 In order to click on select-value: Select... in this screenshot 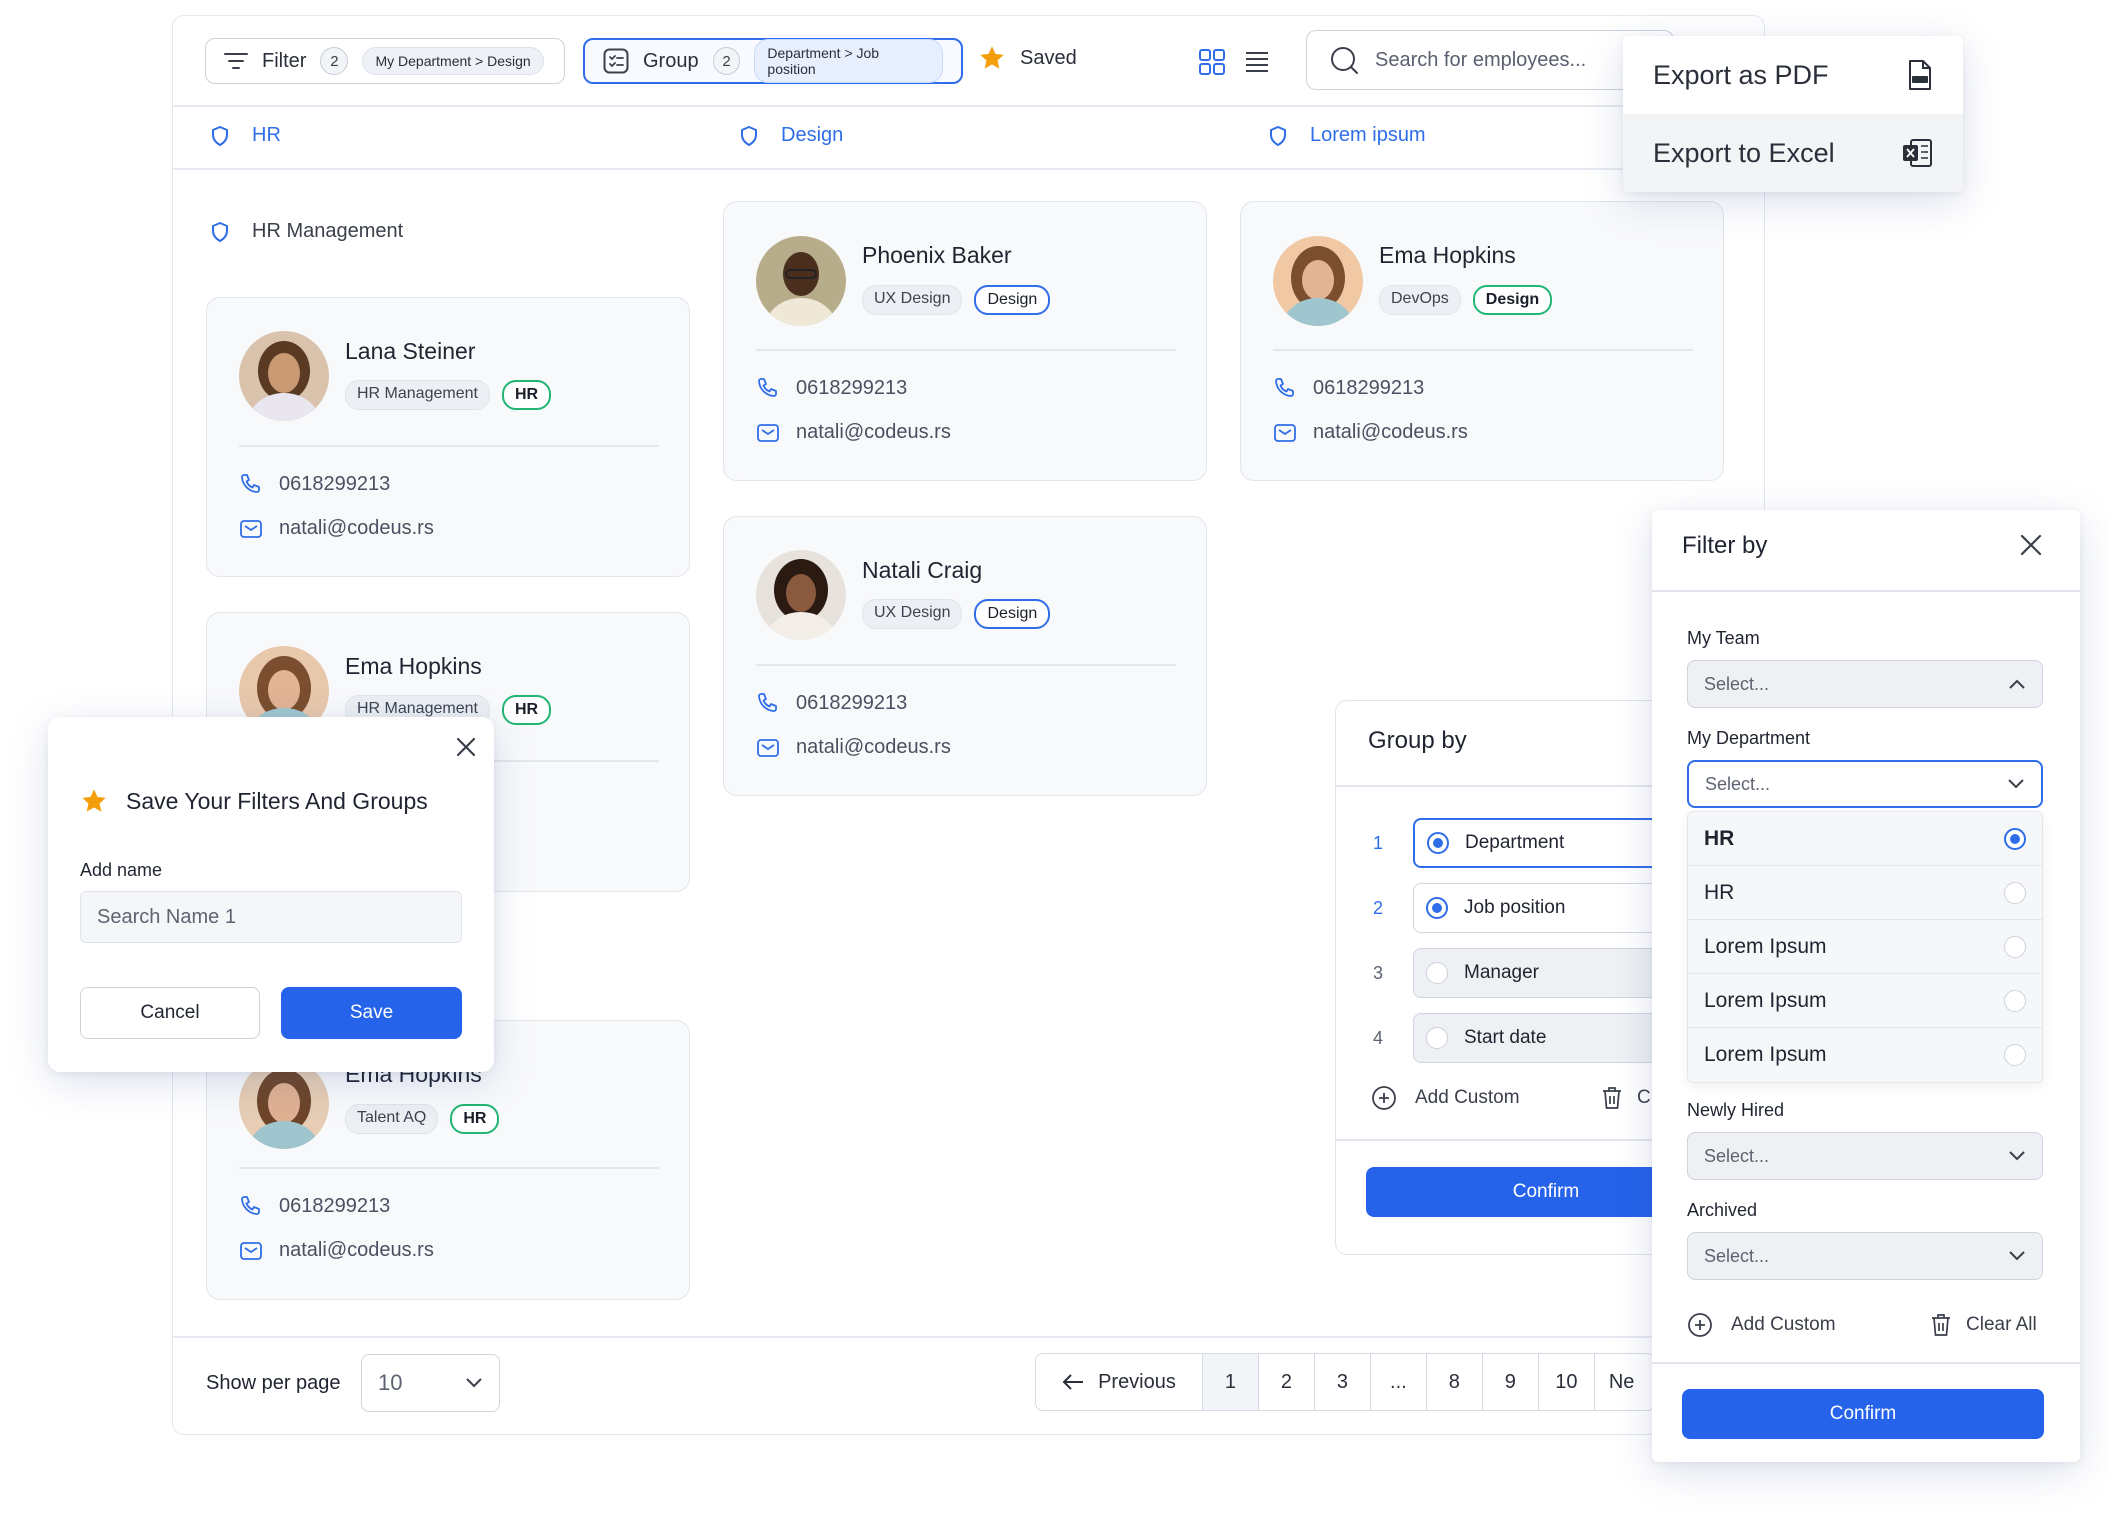, I will do `click(1737, 683)`.